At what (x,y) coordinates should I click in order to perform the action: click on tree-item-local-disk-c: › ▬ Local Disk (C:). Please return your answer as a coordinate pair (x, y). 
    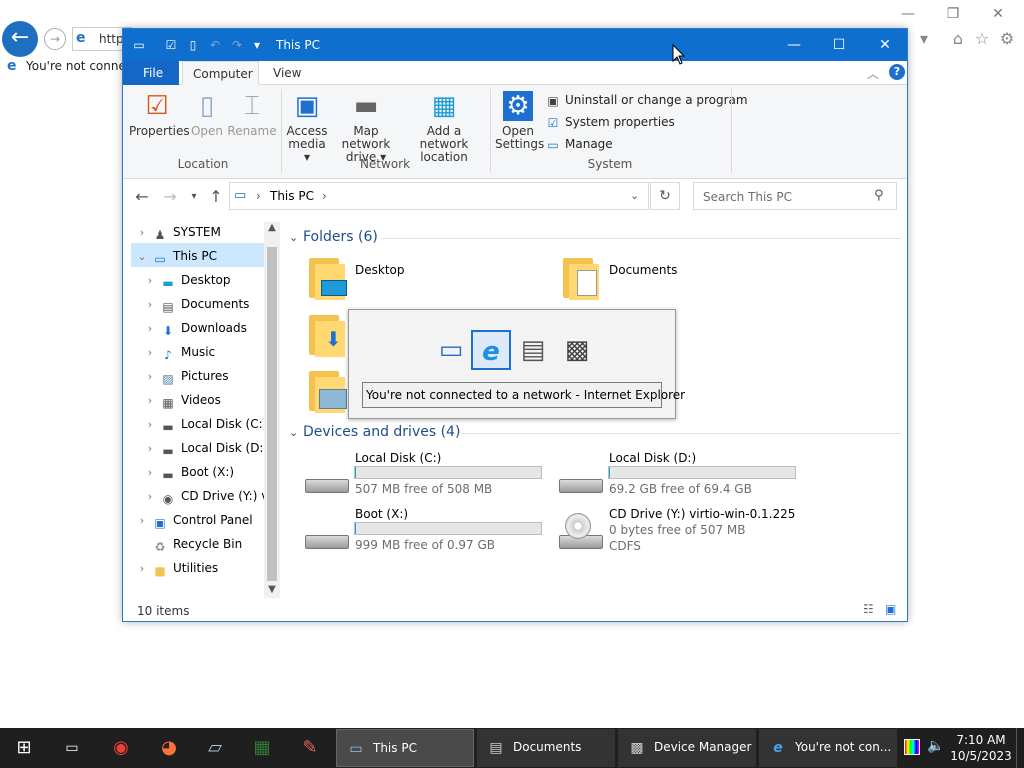
    Looking at the image, I should click on (205, 423).